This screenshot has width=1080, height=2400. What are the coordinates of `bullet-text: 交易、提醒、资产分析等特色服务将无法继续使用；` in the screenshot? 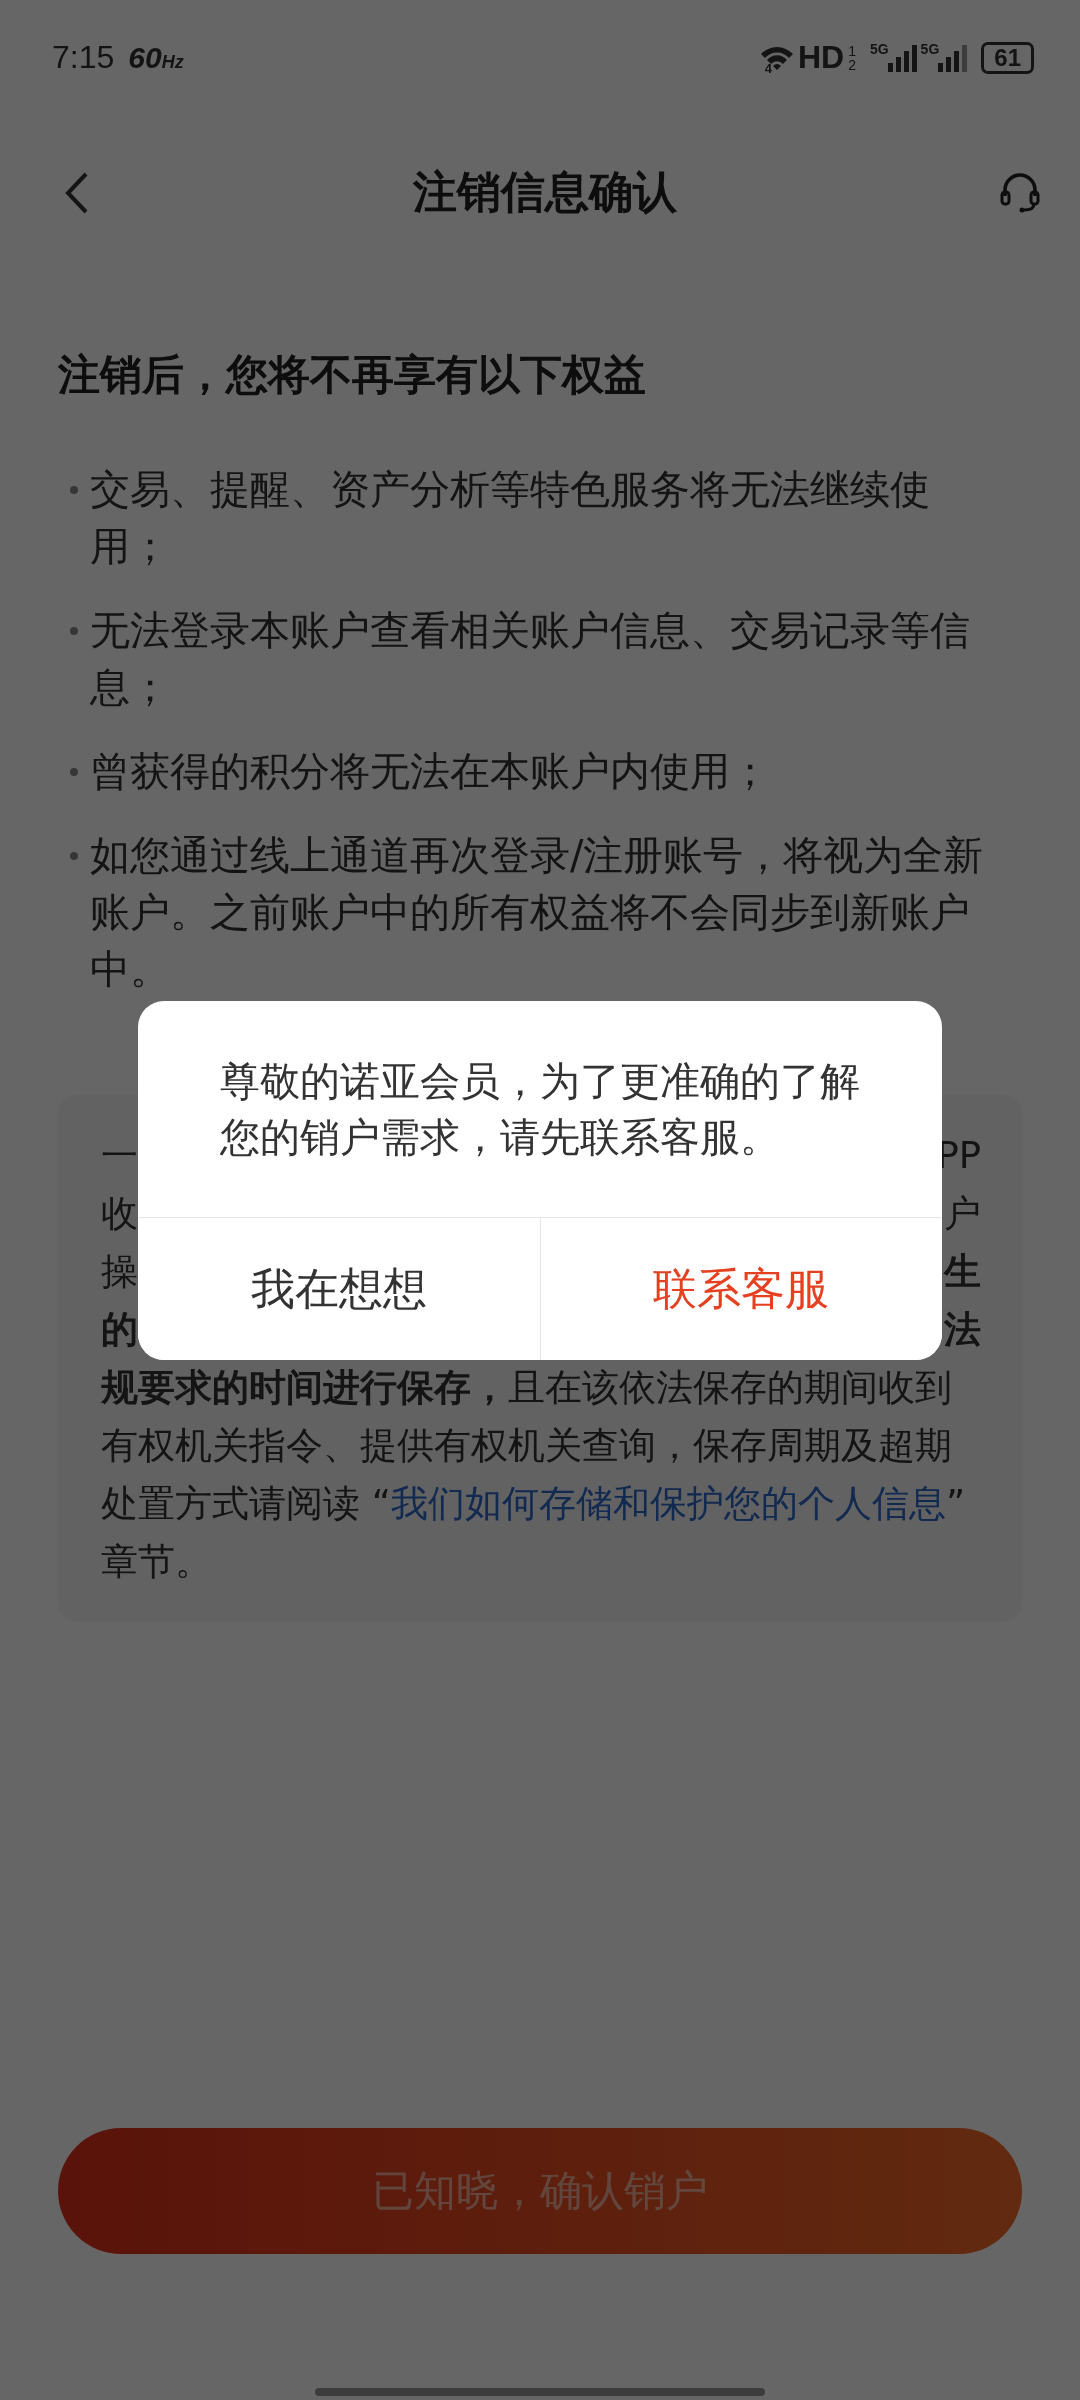 It's located at (510, 518).